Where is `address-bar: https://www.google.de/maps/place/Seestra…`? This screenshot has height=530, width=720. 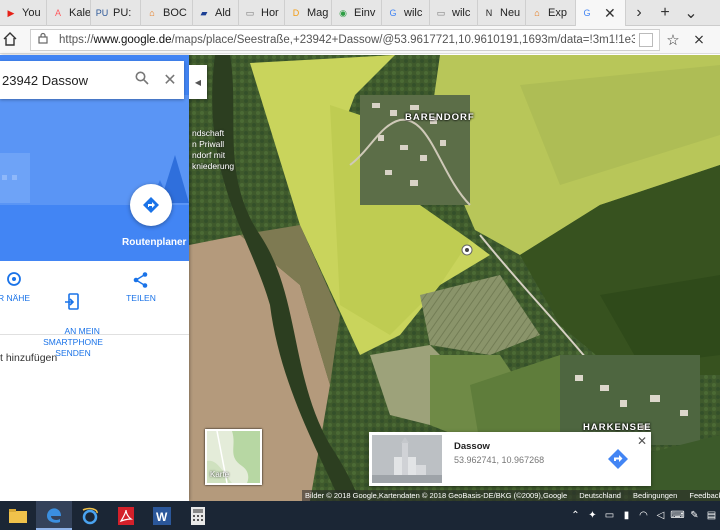 address-bar: https://www.google.de/maps/place/Seestra… is located at coordinates (360, 40).